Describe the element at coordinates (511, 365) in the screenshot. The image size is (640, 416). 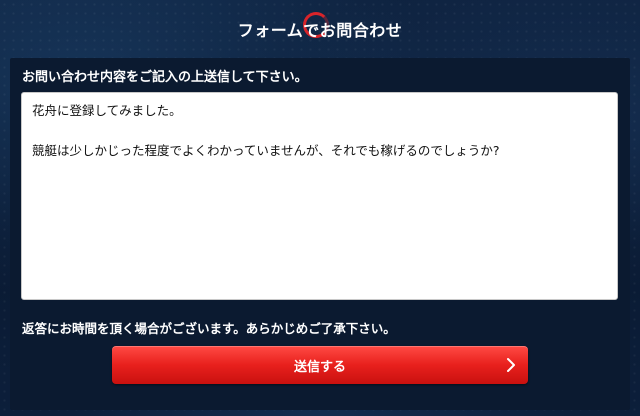
I see `chevron-right-icon` at that location.